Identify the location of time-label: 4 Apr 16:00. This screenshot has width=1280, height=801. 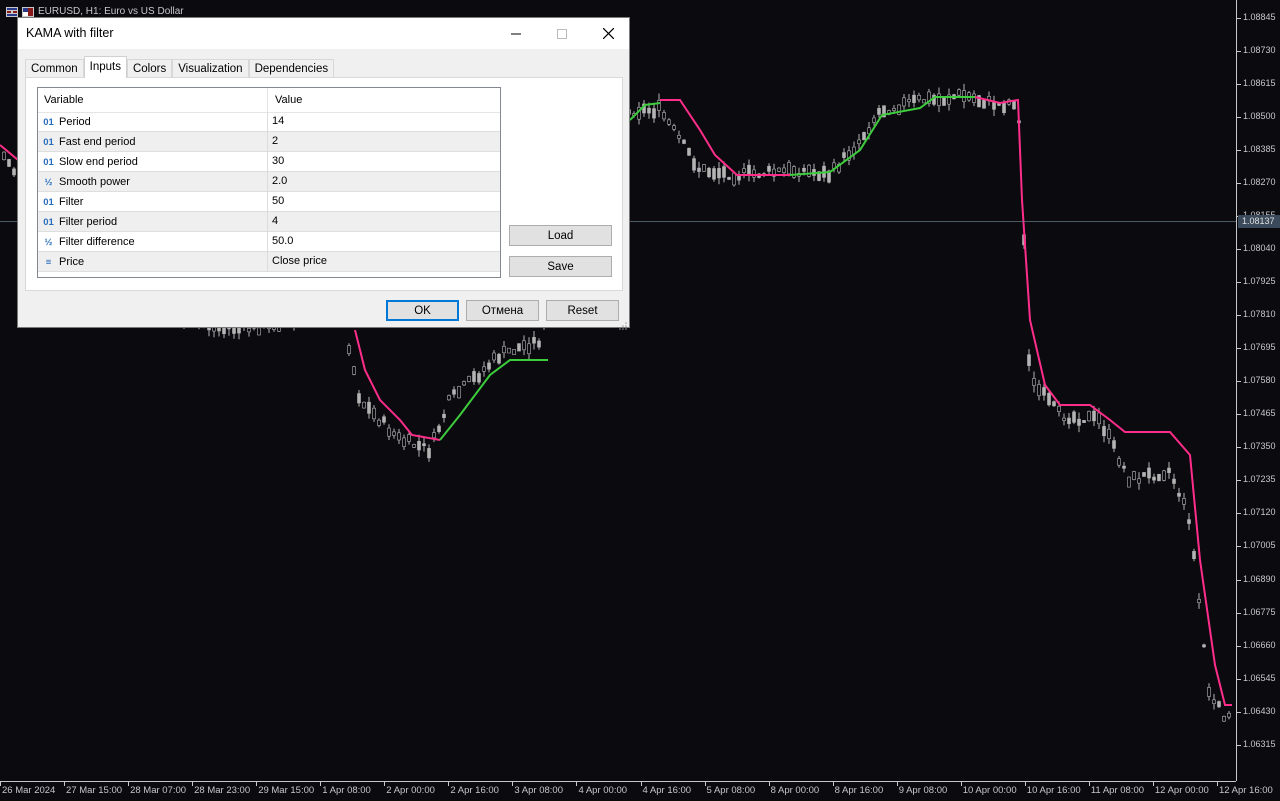
(667, 790).